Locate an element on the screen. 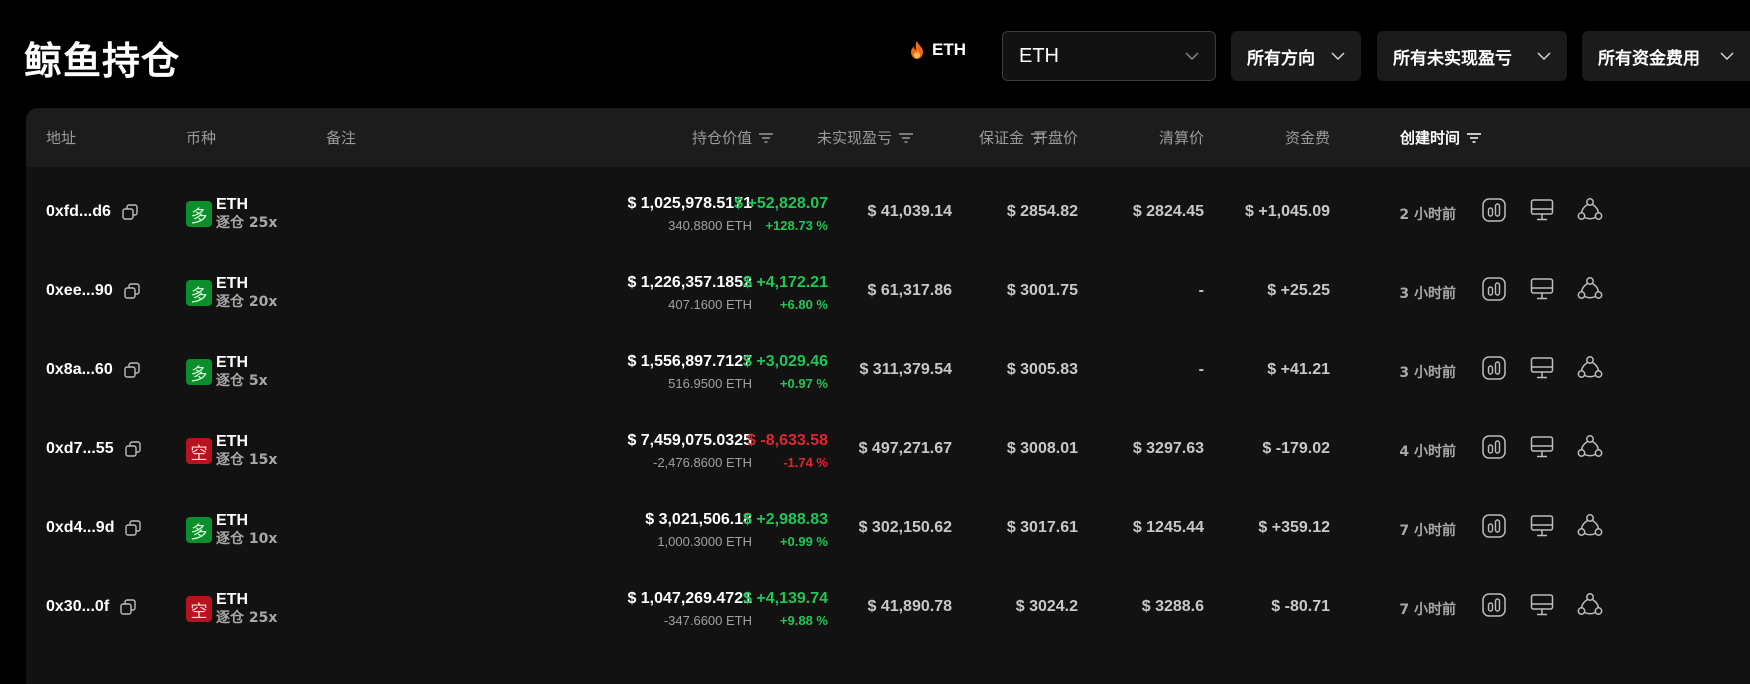 The height and width of the screenshot is (684, 1750). open-price-value: $ 3005.83 is located at coordinates (1042, 369).